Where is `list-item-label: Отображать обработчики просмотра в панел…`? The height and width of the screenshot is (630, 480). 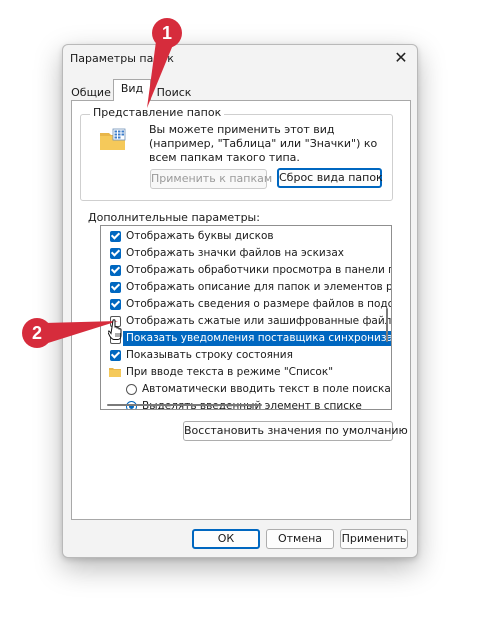 list-item-label: Отображать обработчики просмотра в панел… is located at coordinates (258, 270).